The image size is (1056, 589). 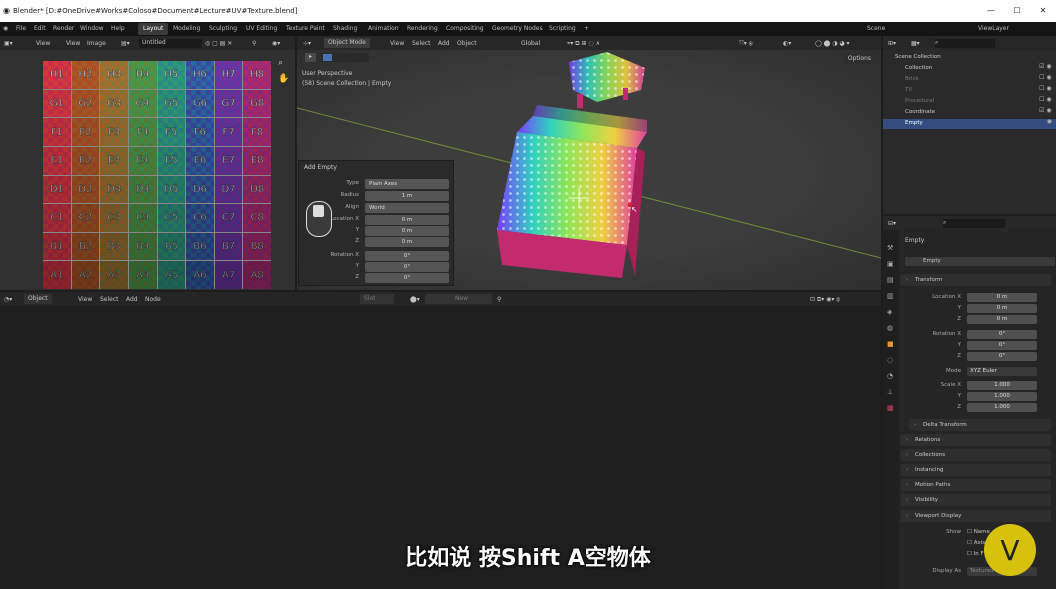 I want to click on tab-modeling: Modeling, so click(x=186, y=28).